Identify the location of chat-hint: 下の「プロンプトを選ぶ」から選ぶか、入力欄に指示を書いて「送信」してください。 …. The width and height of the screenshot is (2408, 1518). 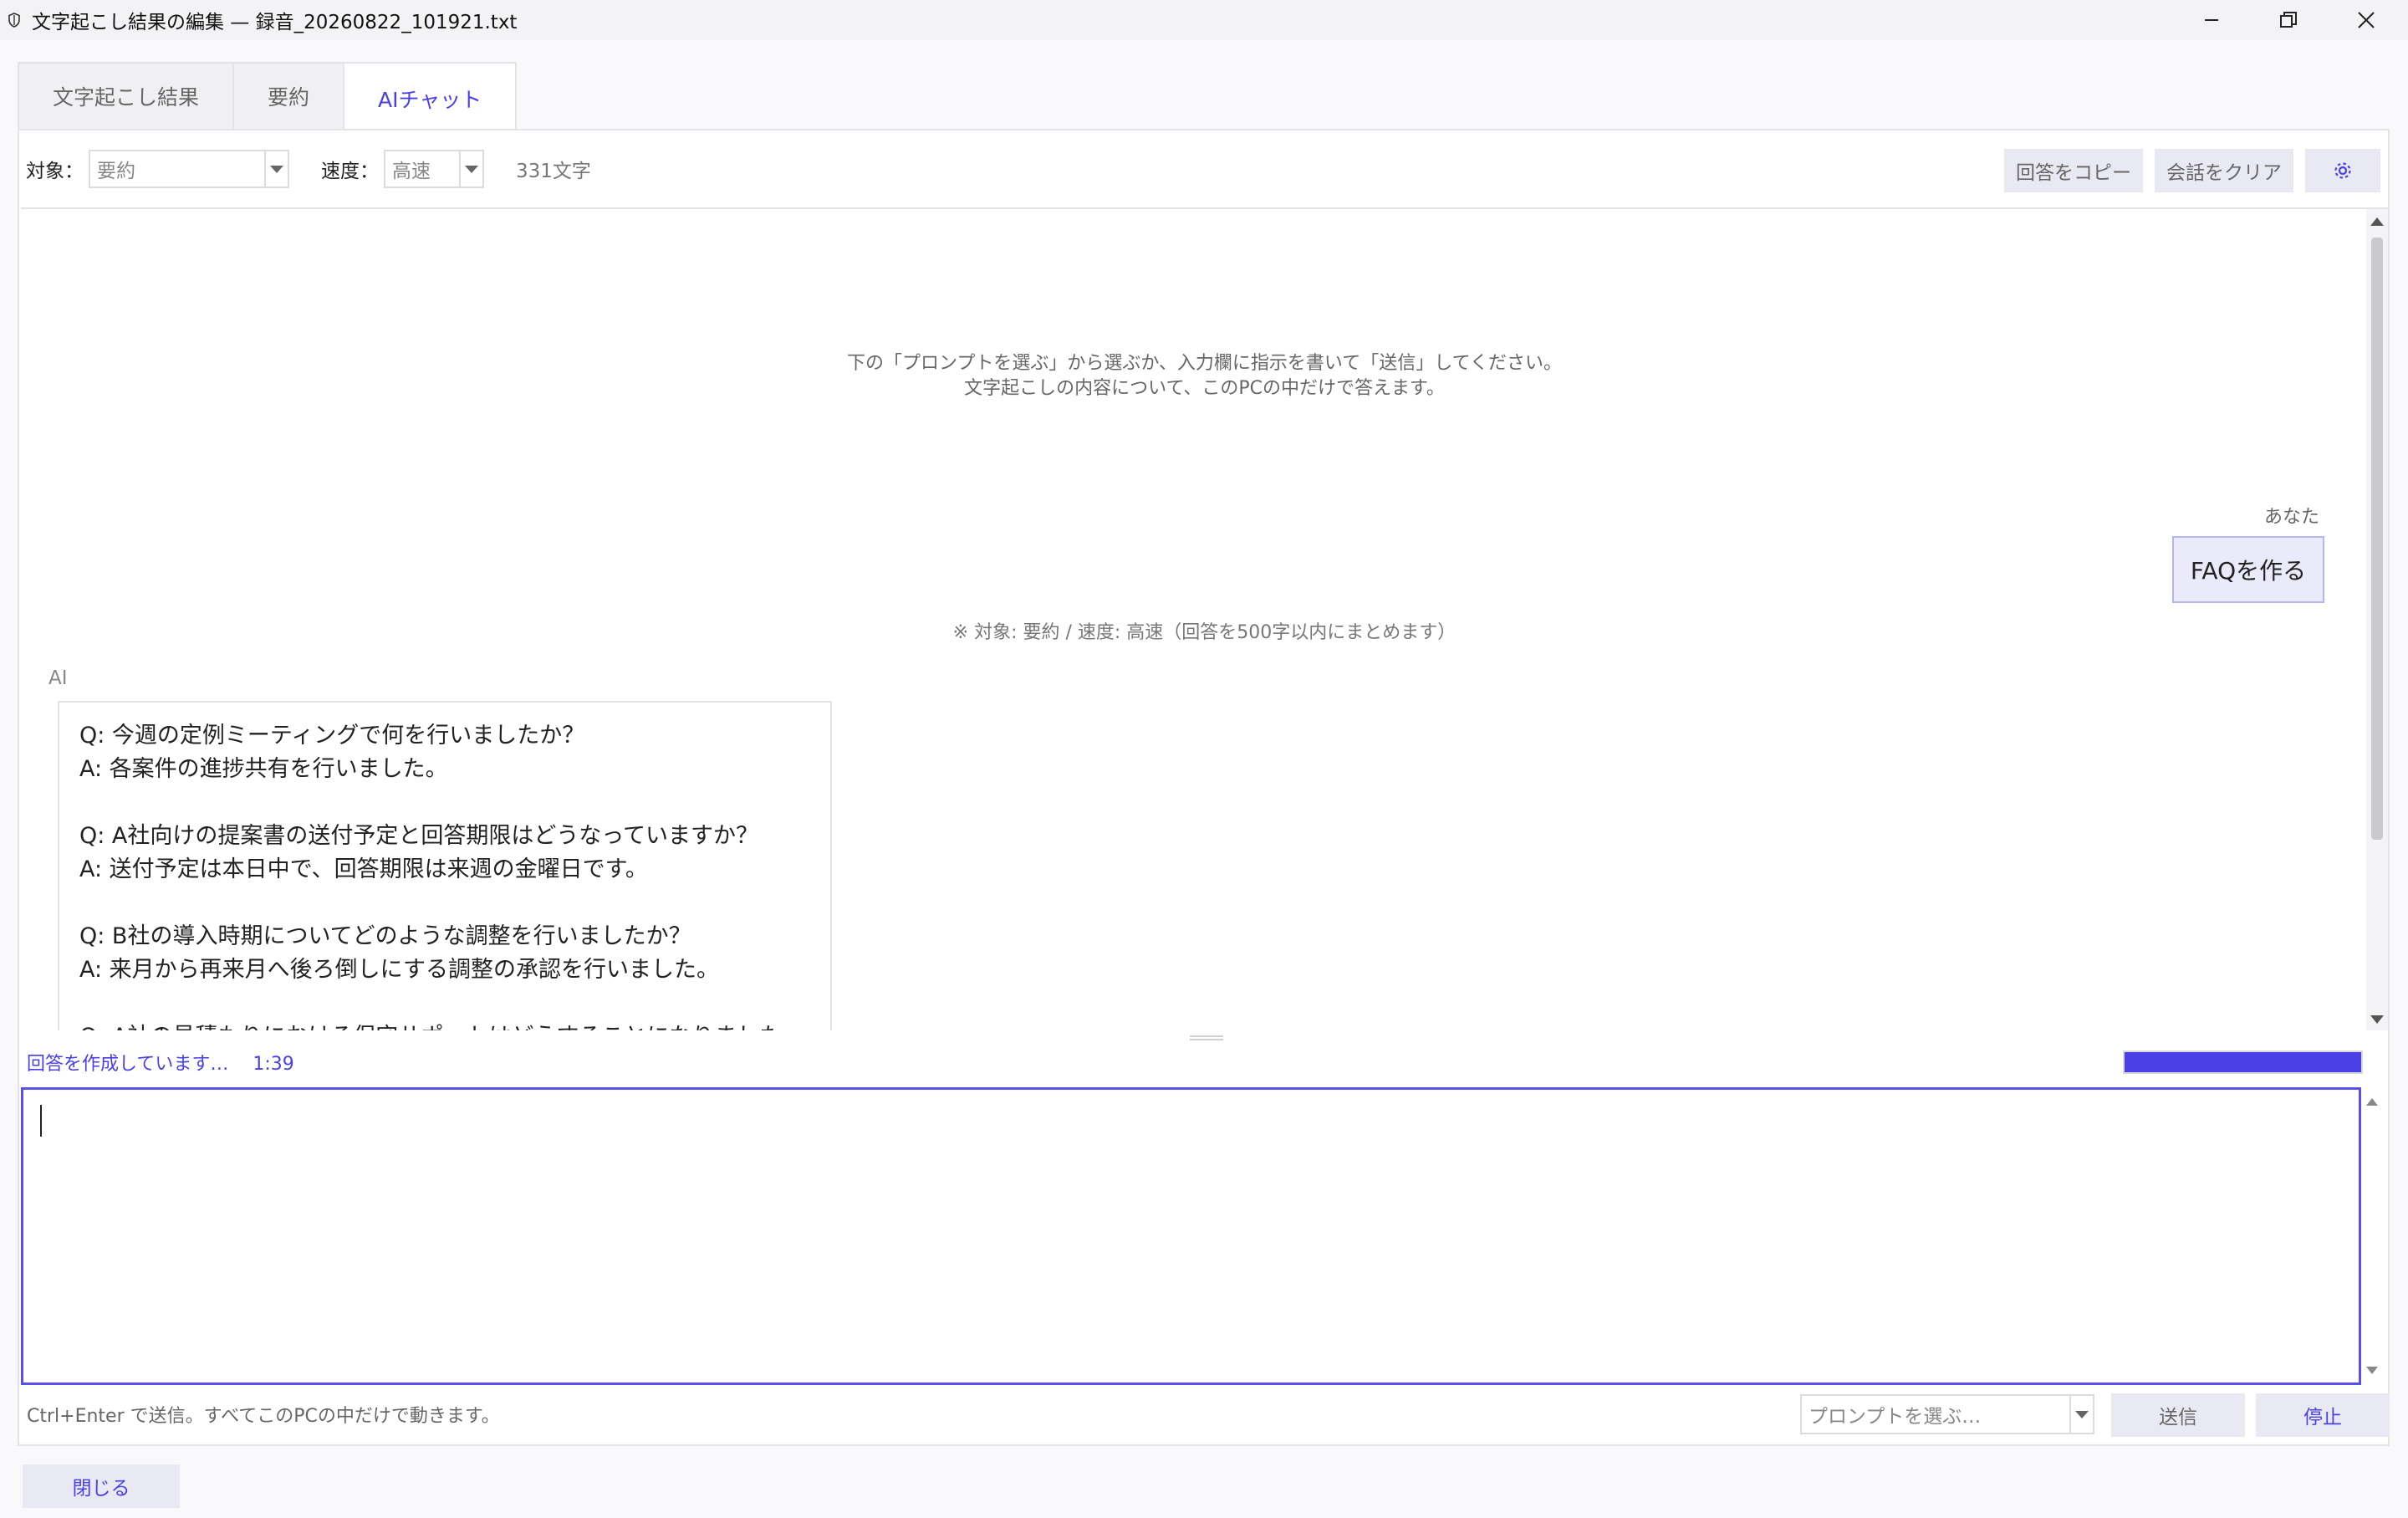
(1205, 376).